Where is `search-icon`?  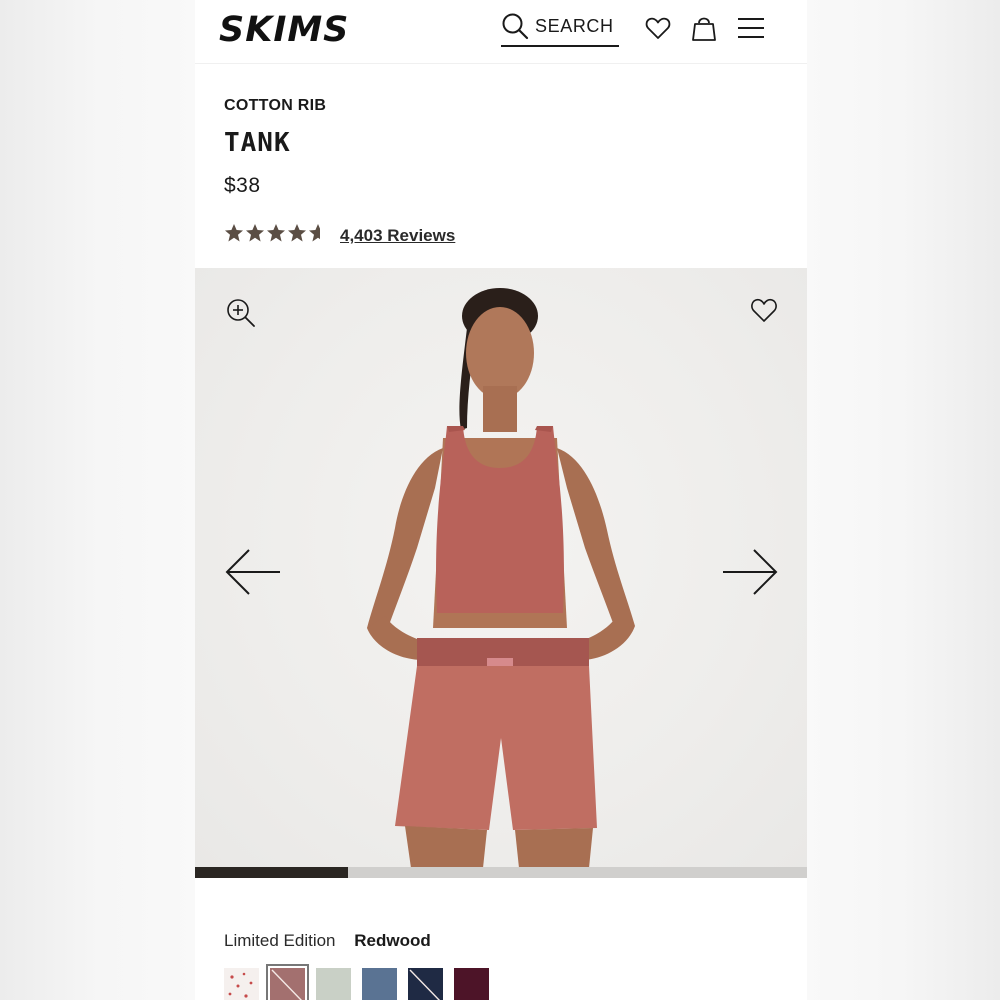
search-icon is located at coordinates (515, 28).